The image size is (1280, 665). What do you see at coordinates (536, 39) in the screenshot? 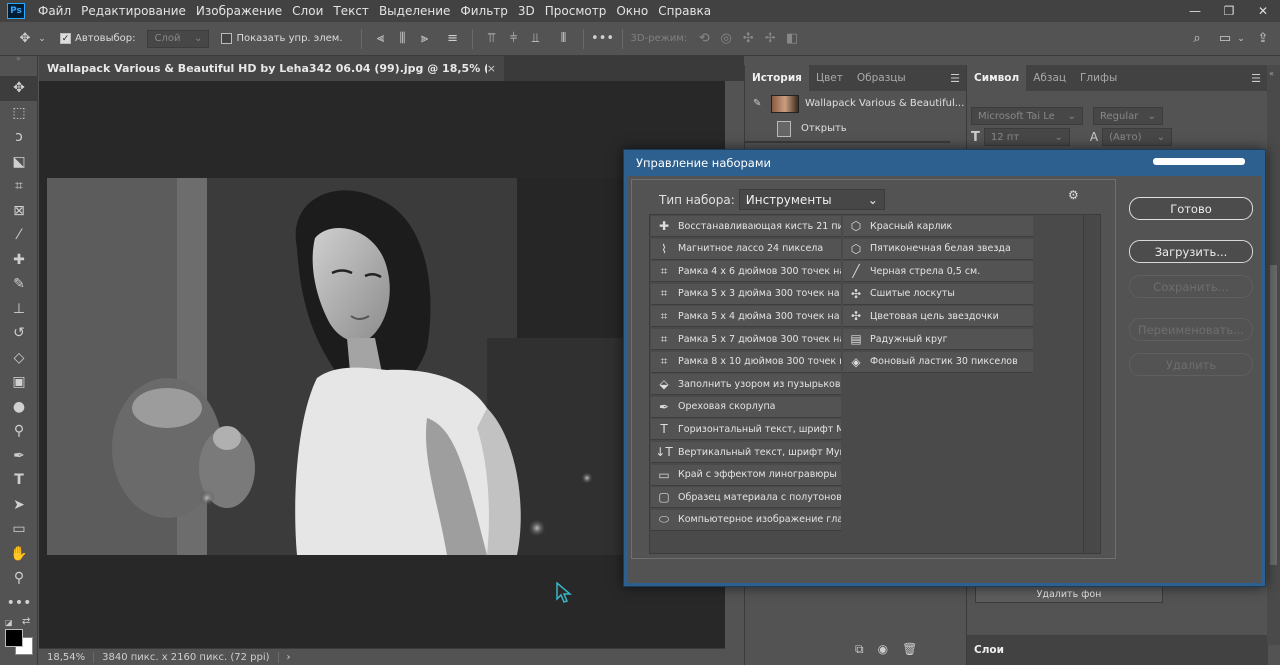
I see `align-bottom-icon: ⫫` at bounding box center [536, 39].